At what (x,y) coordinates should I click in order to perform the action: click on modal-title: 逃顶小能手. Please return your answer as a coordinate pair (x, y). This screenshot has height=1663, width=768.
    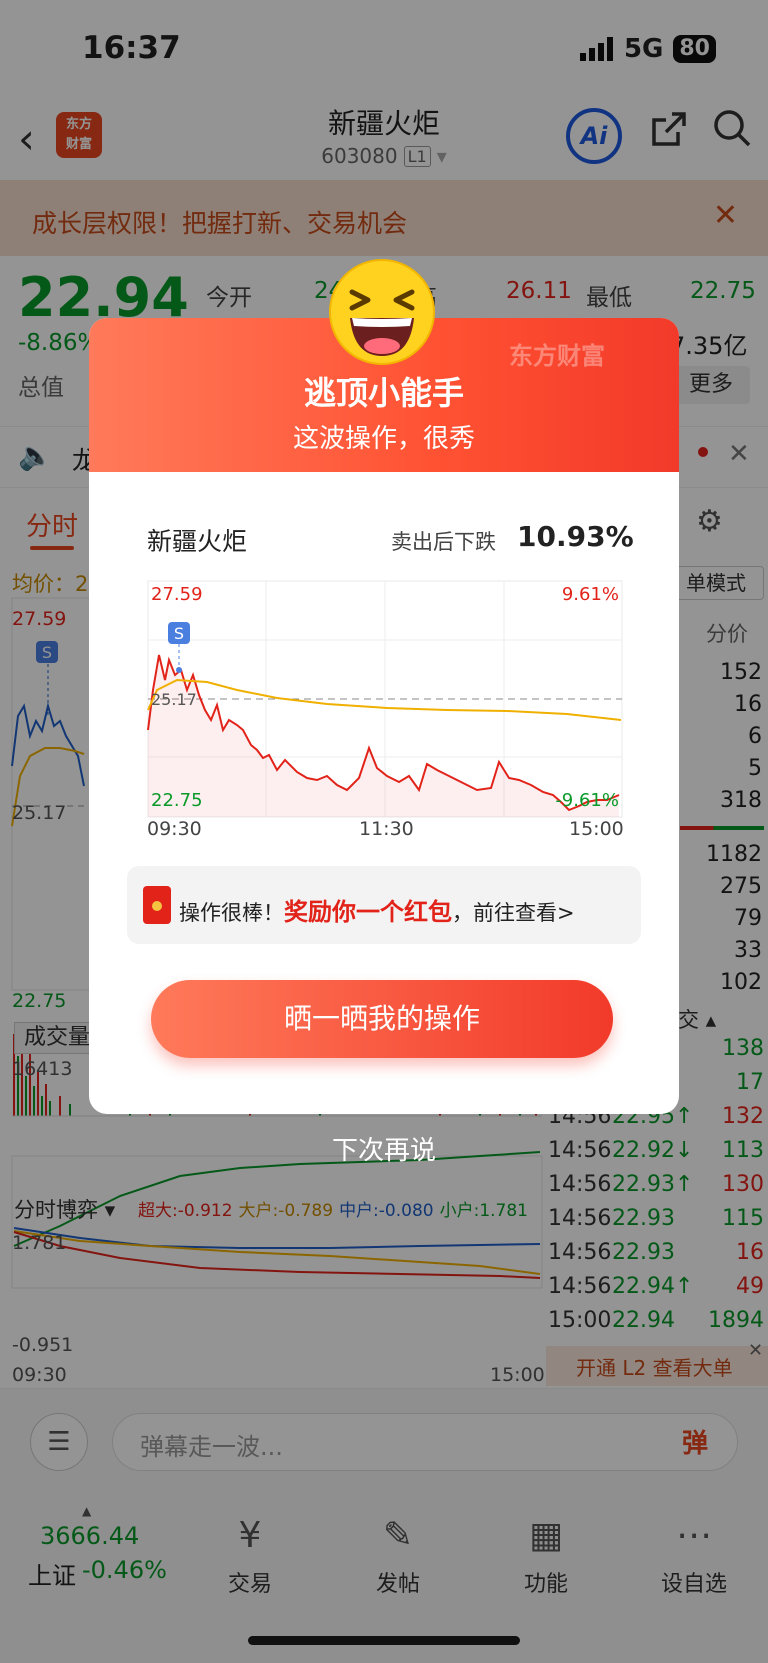
    Looking at the image, I should click on (383, 393).